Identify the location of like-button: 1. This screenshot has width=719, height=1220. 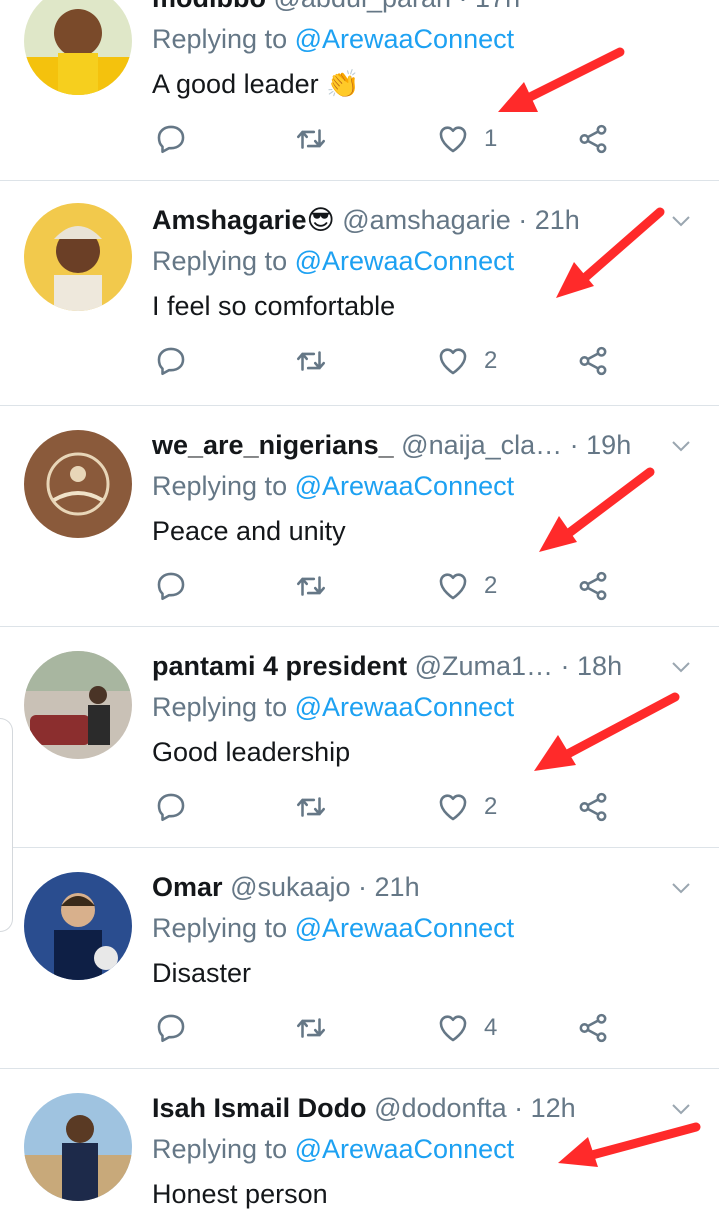
(466, 139).